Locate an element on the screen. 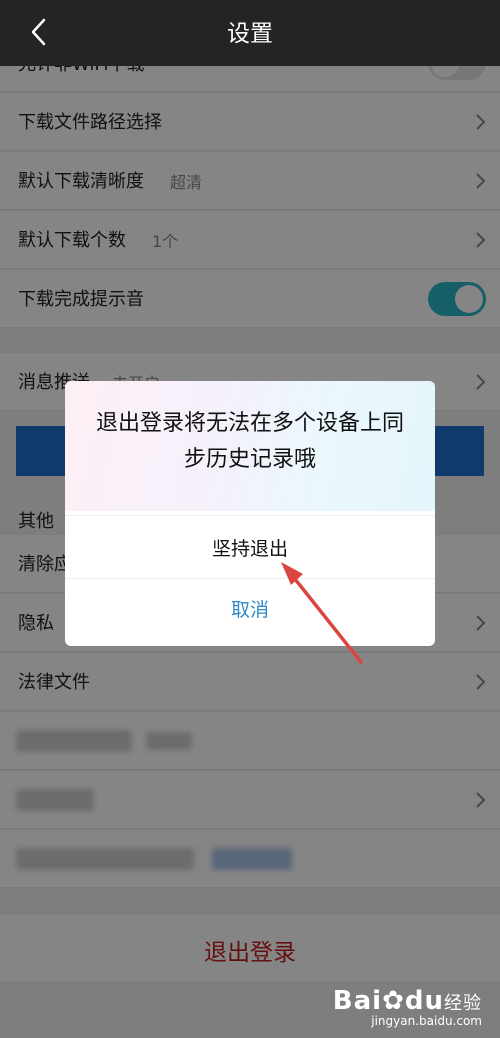 The image size is (500, 1038). baidu-jingyan-watermark: Bai✿du经验 jingyan.baidu.com is located at coordinates (407, 1007).